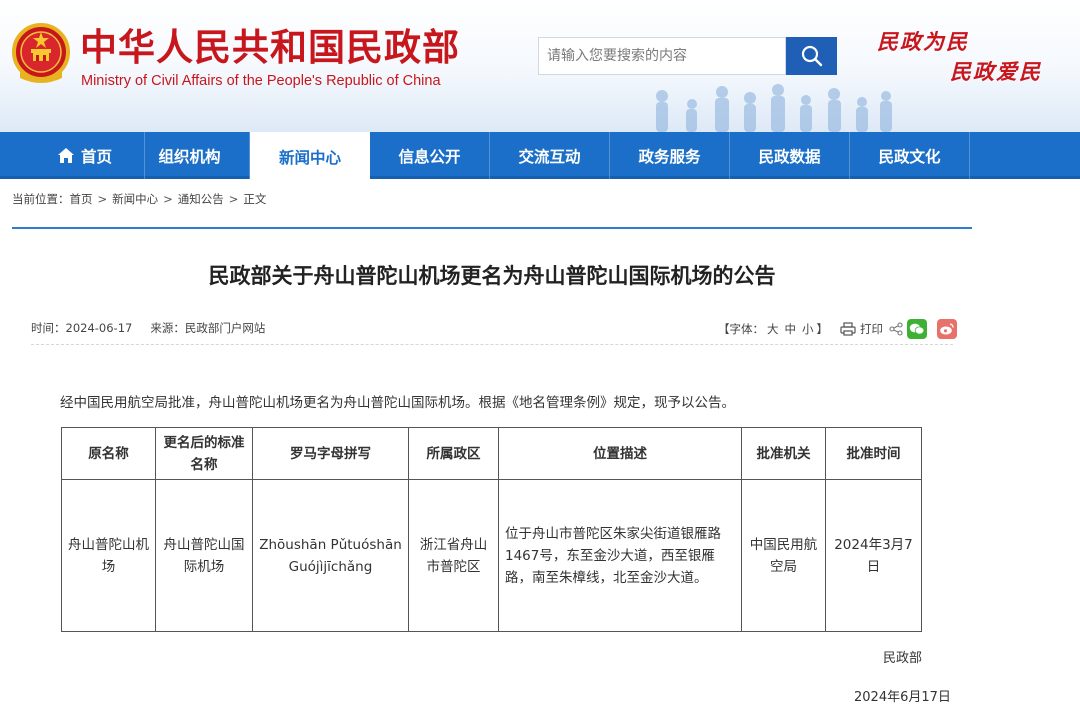 The width and height of the screenshot is (1080, 710). What do you see at coordinates (492, 228) in the screenshot?
I see `content-top-divider` at bounding box center [492, 228].